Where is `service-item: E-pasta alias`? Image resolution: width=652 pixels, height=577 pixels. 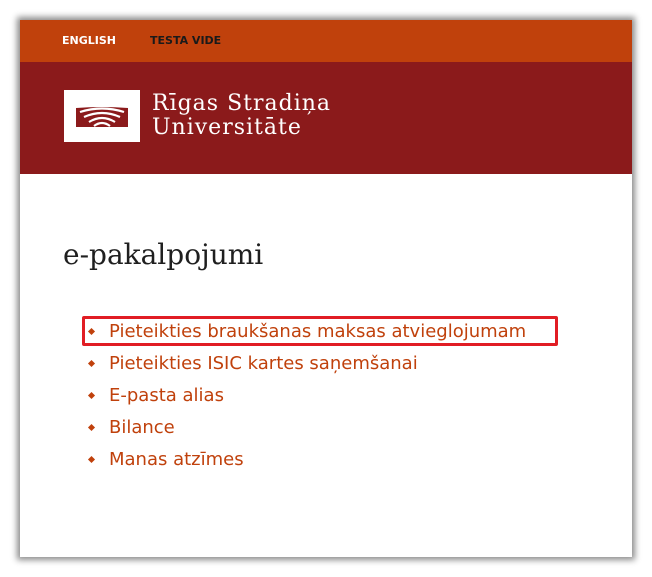 service-item: E-pasta alias is located at coordinates (305, 396).